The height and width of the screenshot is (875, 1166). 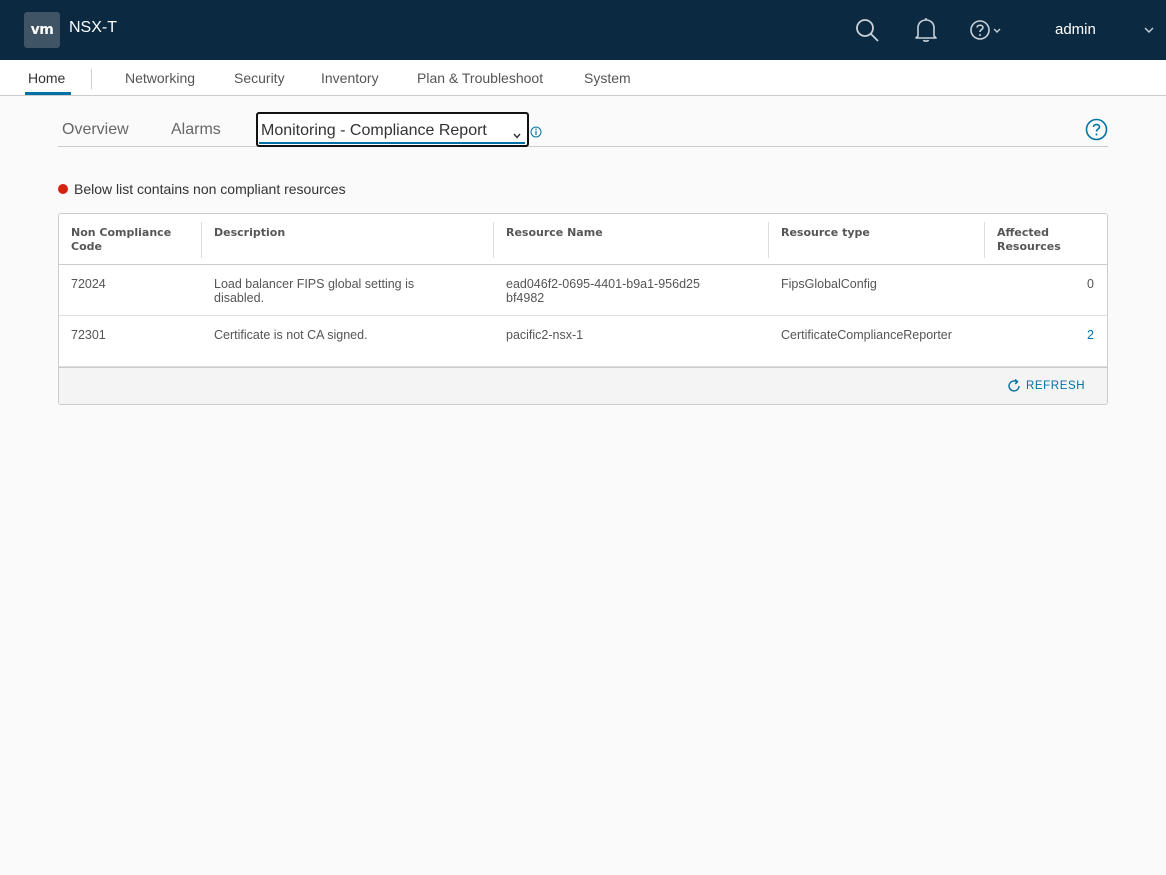 What do you see at coordinates (1037, 240) in the screenshot?
I see `column-header-affected: Affected Resources` at bounding box center [1037, 240].